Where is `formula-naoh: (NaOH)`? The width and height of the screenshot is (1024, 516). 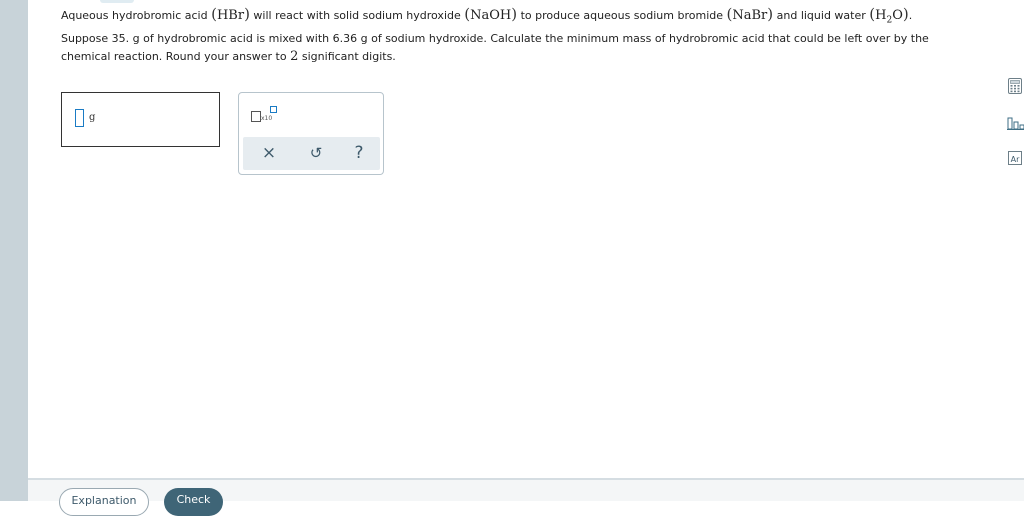 formula-naoh: (NaOH) is located at coordinates (491, 14).